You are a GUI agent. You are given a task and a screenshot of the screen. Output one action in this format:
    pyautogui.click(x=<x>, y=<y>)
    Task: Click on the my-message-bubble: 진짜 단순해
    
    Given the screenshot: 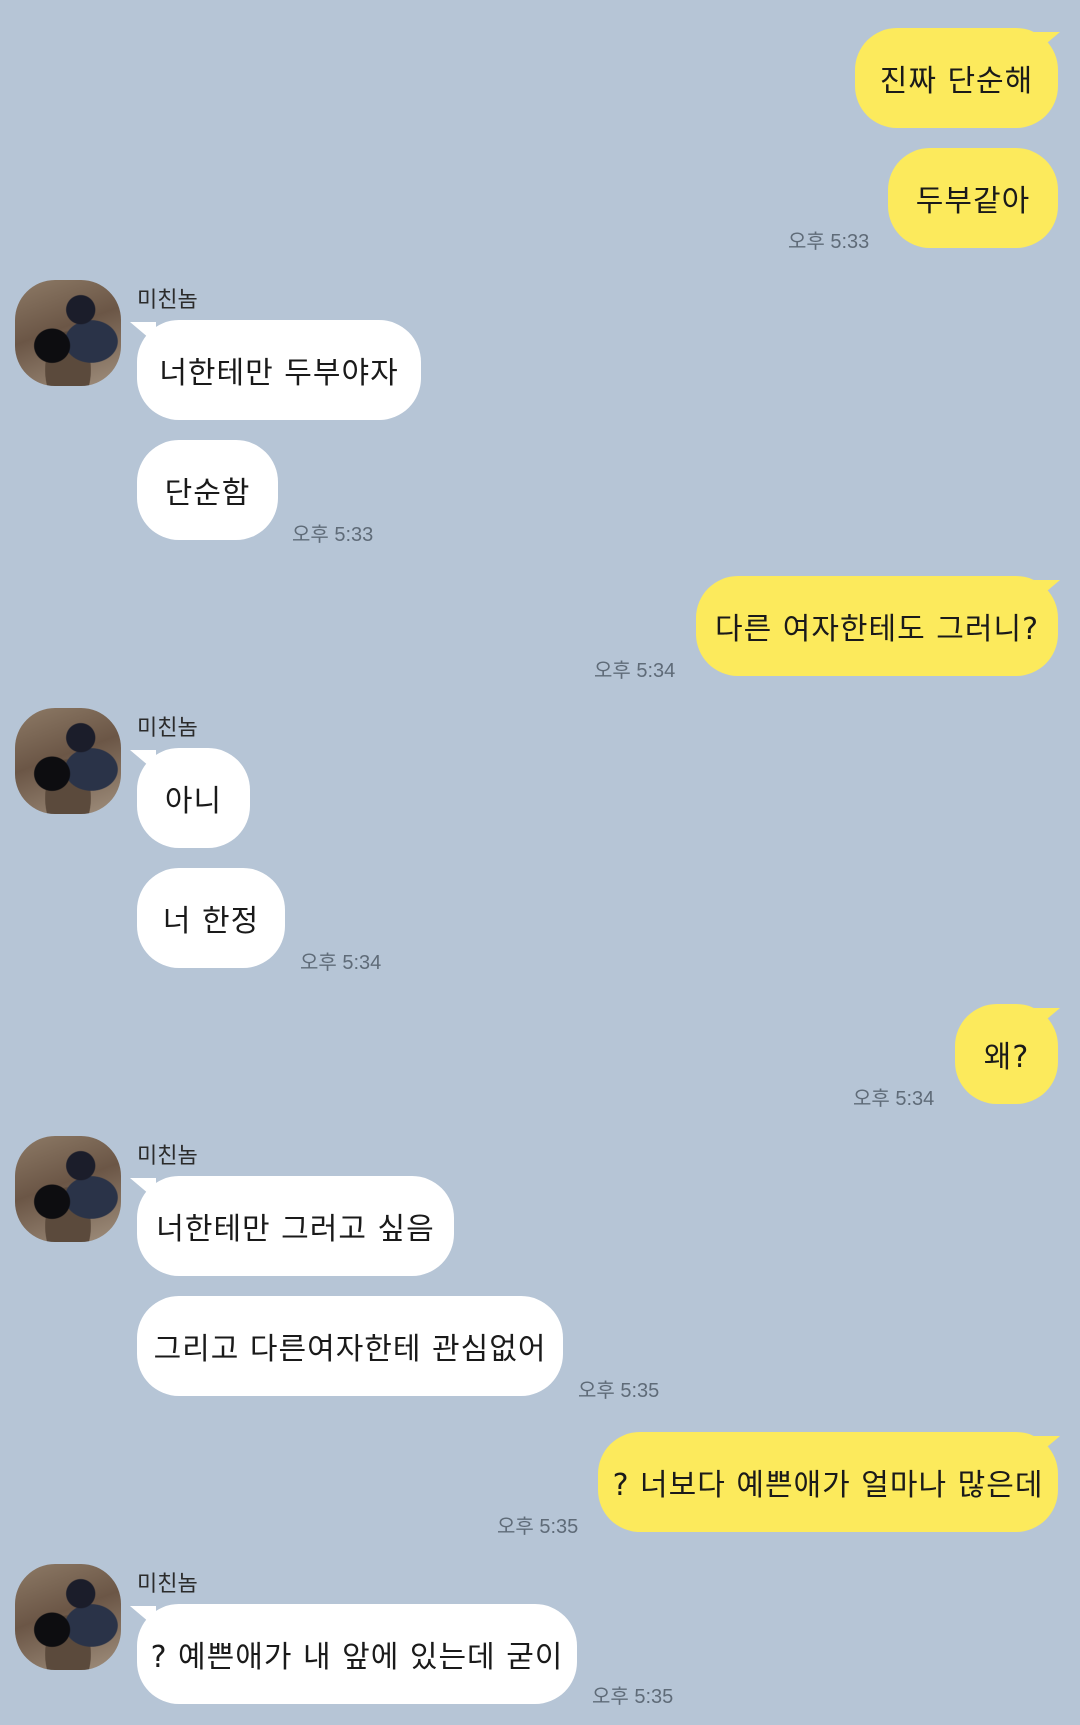 What is the action you would take?
    pyautogui.click(x=956, y=78)
    